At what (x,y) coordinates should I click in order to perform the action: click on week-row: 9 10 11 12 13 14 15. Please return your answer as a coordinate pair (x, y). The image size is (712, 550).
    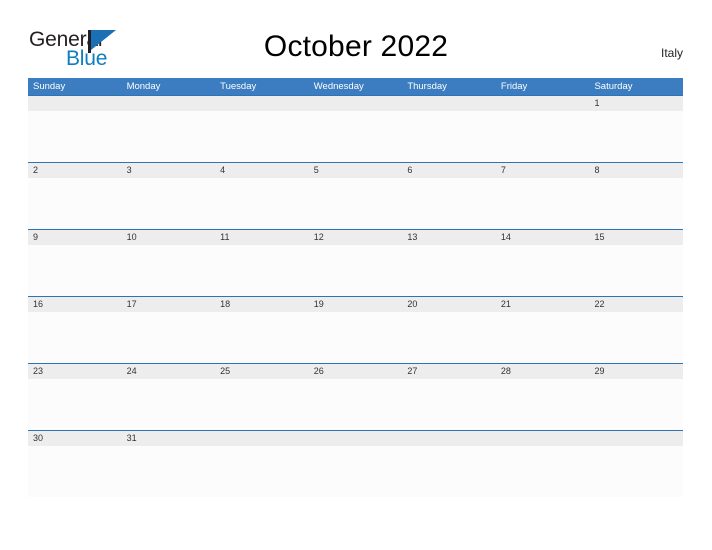
    Looking at the image, I should click on (355, 262).